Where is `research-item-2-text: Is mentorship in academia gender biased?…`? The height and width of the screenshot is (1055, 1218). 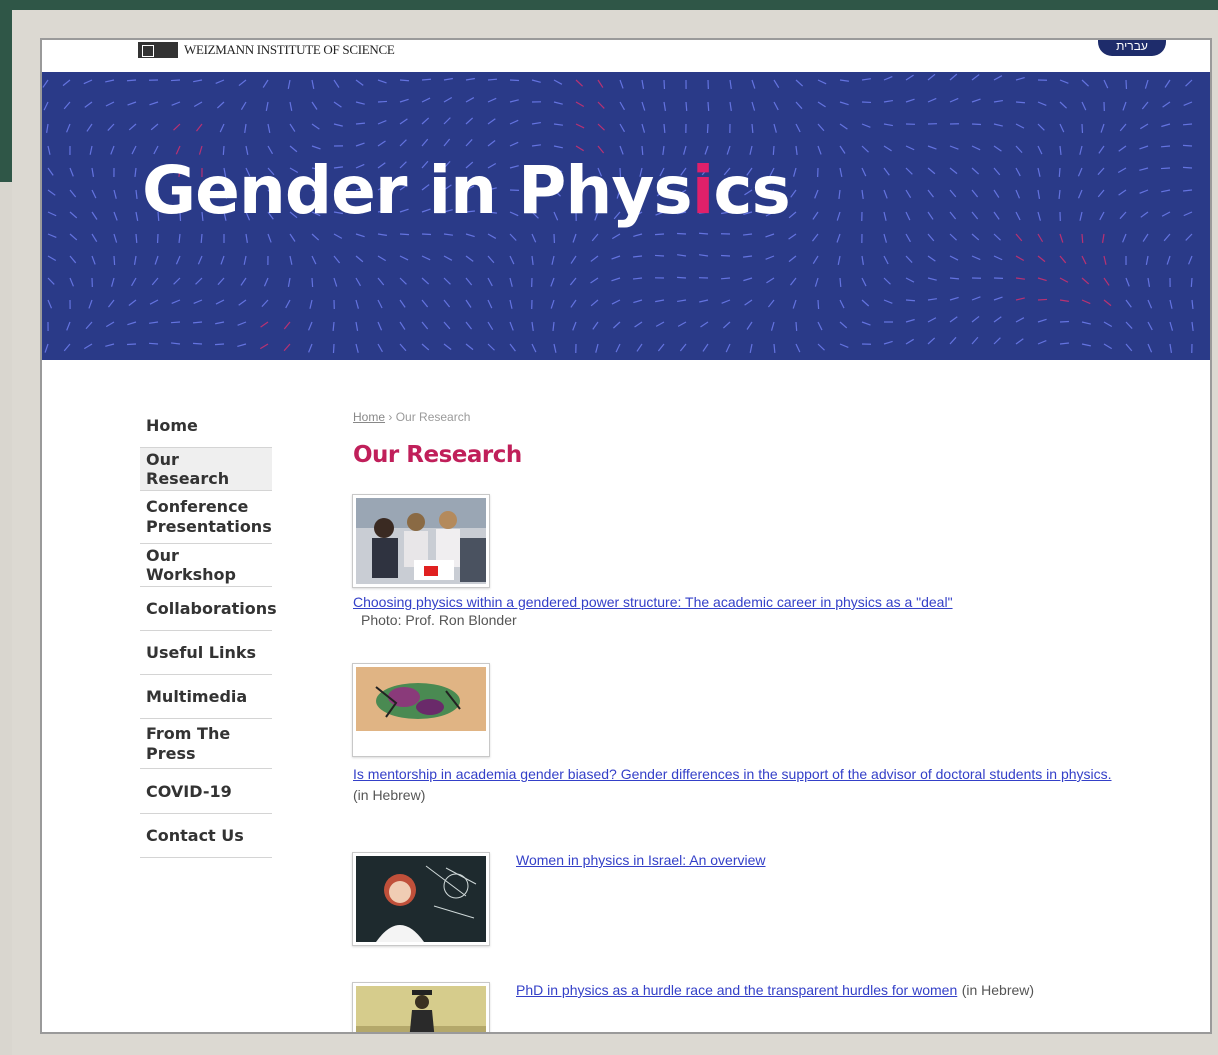 research-item-2-text: Is mentorship in academia gender biased?… is located at coordinates (753, 785).